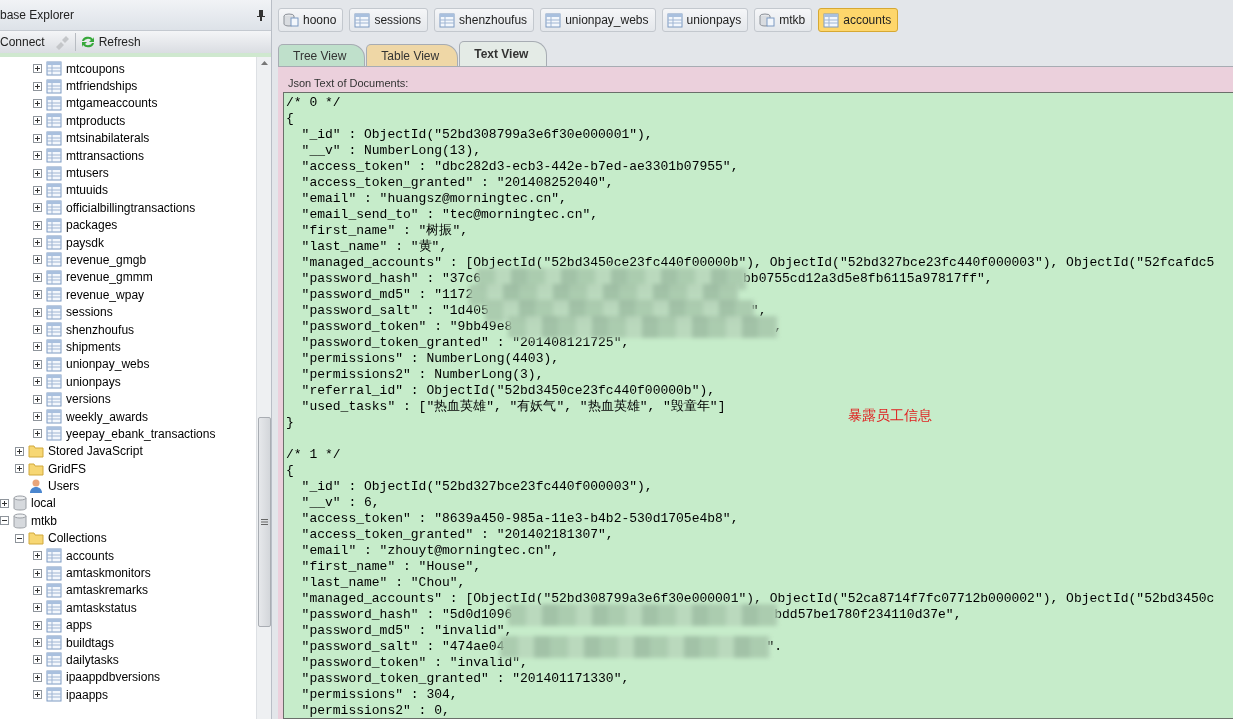  What do you see at coordinates (95, 451) in the screenshot?
I see `tree-item: Stored JavaScript` at bounding box center [95, 451].